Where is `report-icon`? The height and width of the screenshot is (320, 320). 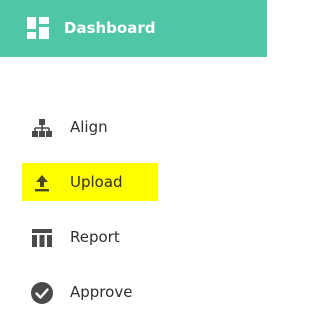 report-icon is located at coordinates (42, 238).